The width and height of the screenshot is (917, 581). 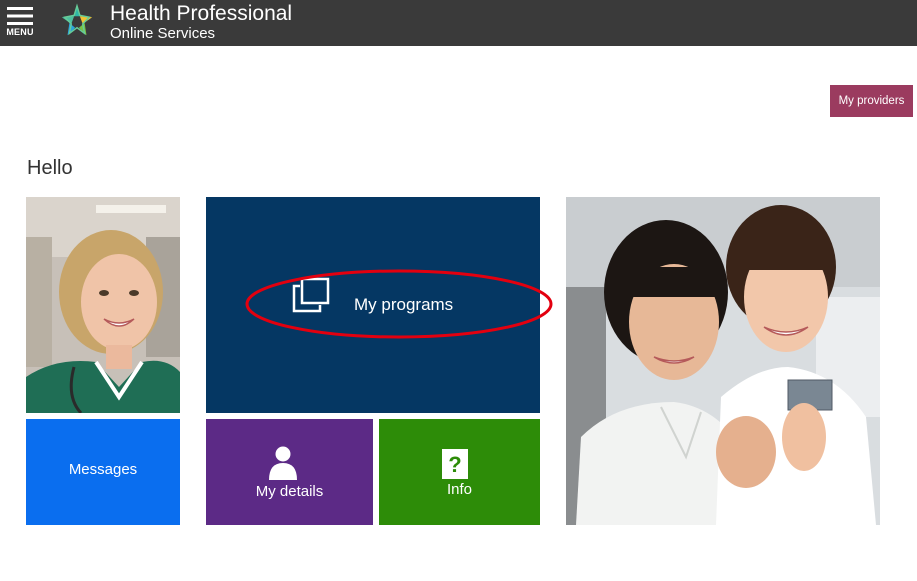 What do you see at coordinates (77, 22) in the screenshot?
I see `star-logo-icon` at bounding box center [77, 22].